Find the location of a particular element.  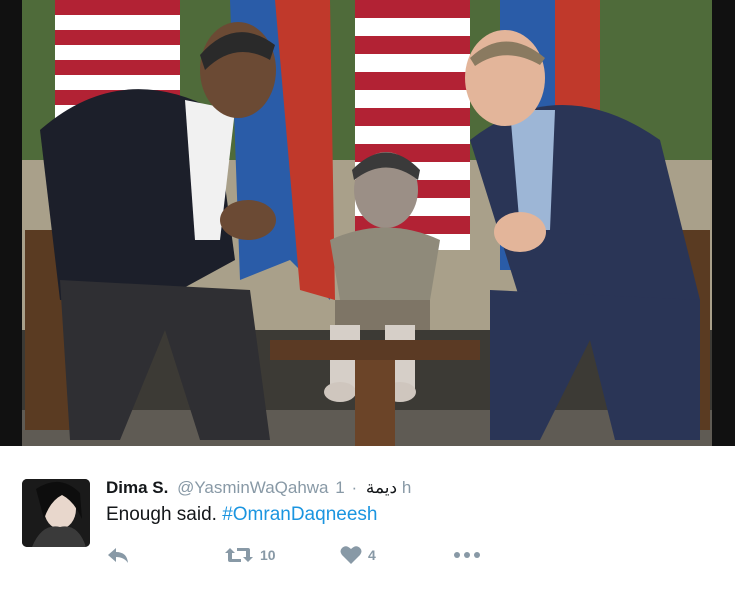

tweet-actions: 10 4 is located at coordinates (306, 555).